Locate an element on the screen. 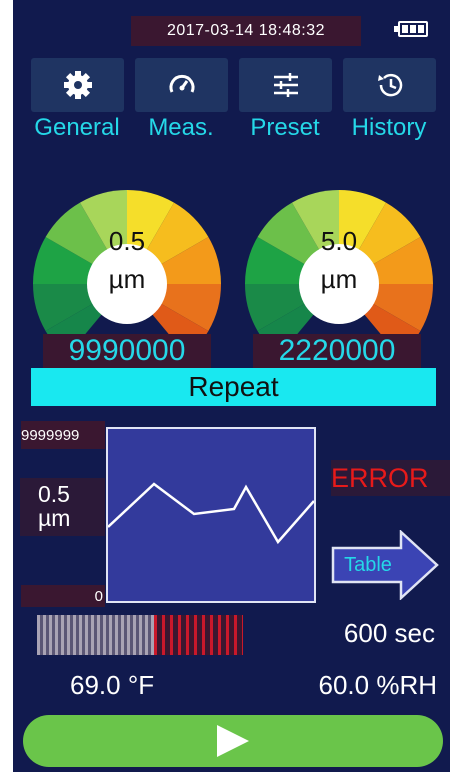 The image size is (450, 772). gauge-right is located at coordinates (339, 264).